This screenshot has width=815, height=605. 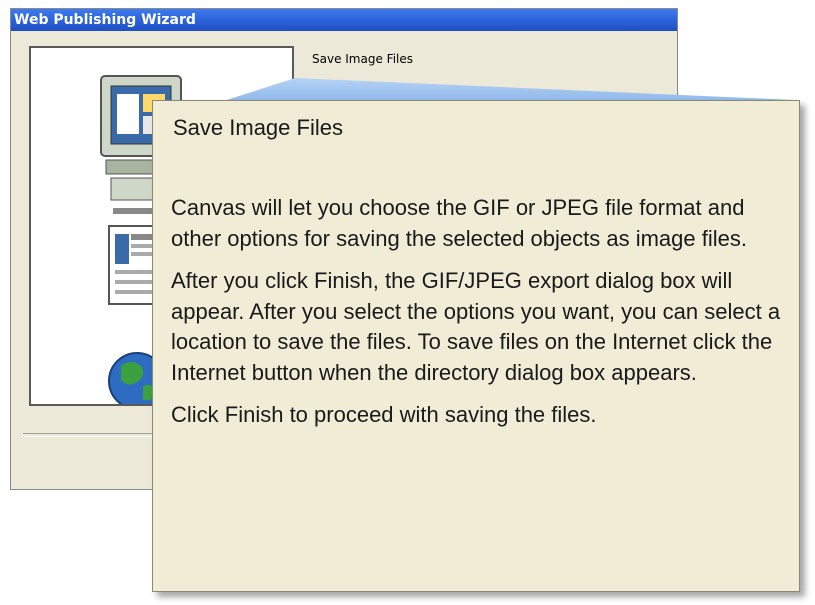 What do you see at coordinates (344, 20) in the screenshot?
I see `window-title: Web Publishing Wizard` at bounding box center [344, 20].